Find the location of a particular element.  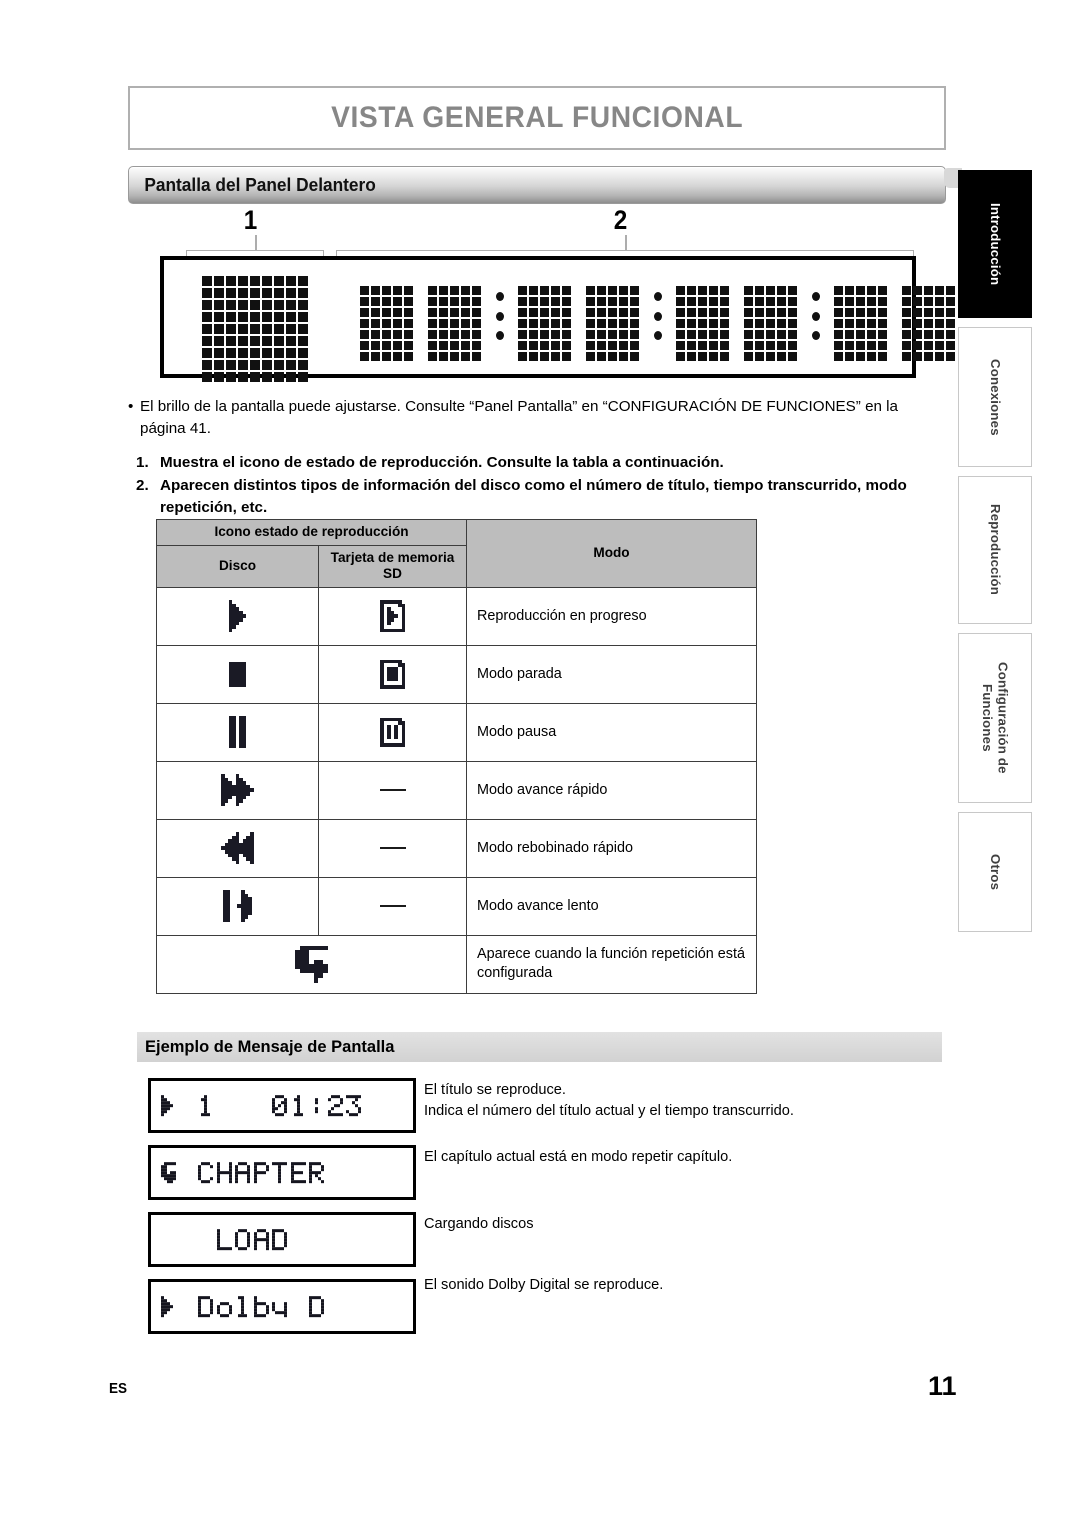

footer-page-number: 11 is located at coordinates (942, 1386).